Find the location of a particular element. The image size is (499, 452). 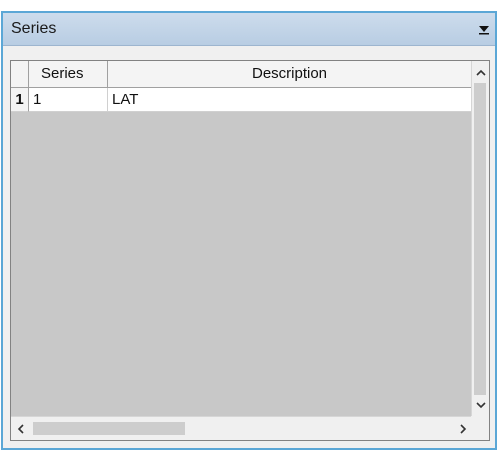

vertical-scrollbar is located at coordinates (480, 238).